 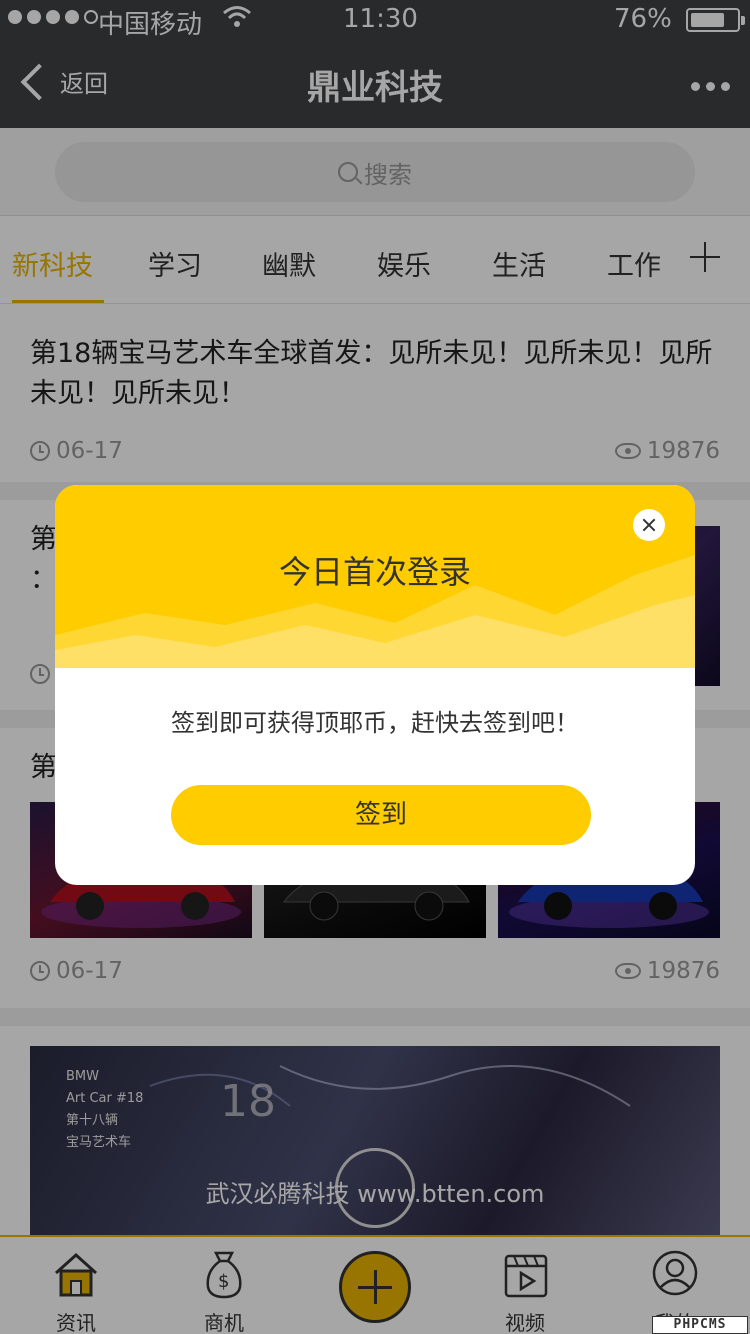 I want to click on watermark: PHPCMS, so click(x=700, y=1325).